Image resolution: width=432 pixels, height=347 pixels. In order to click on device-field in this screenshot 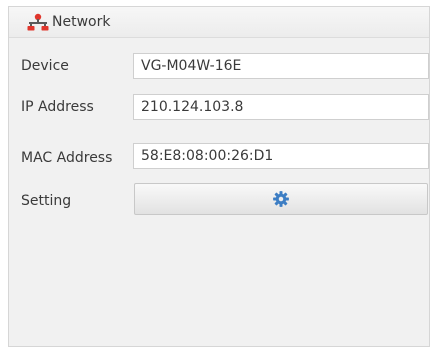, I will do `click(281, 66)`.